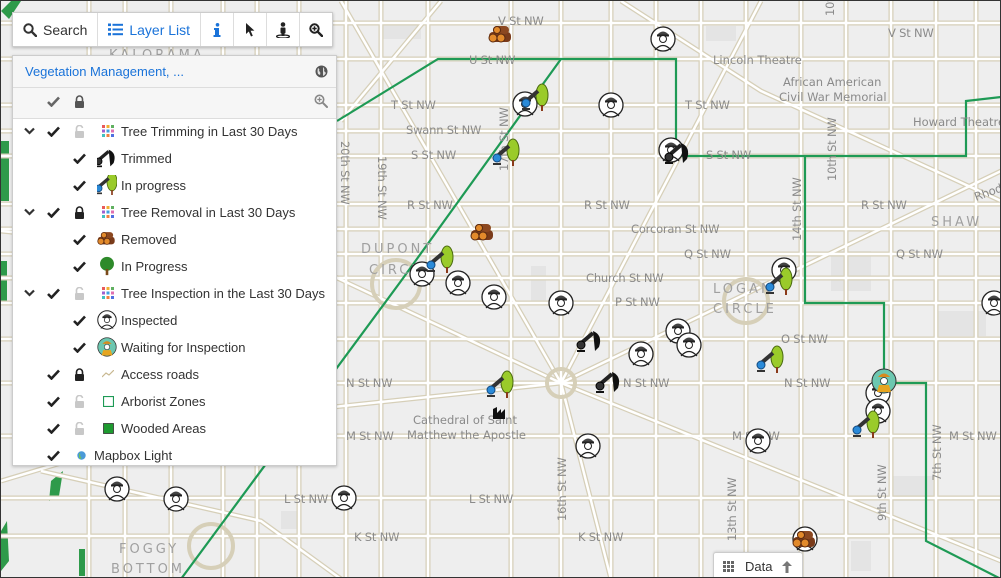 This screenshot has height=578, width=1001. What do you see at coordinates (884, 381) in the screenshot?
I see `waiting-inspection-marker` at bounding box center [884, 381].